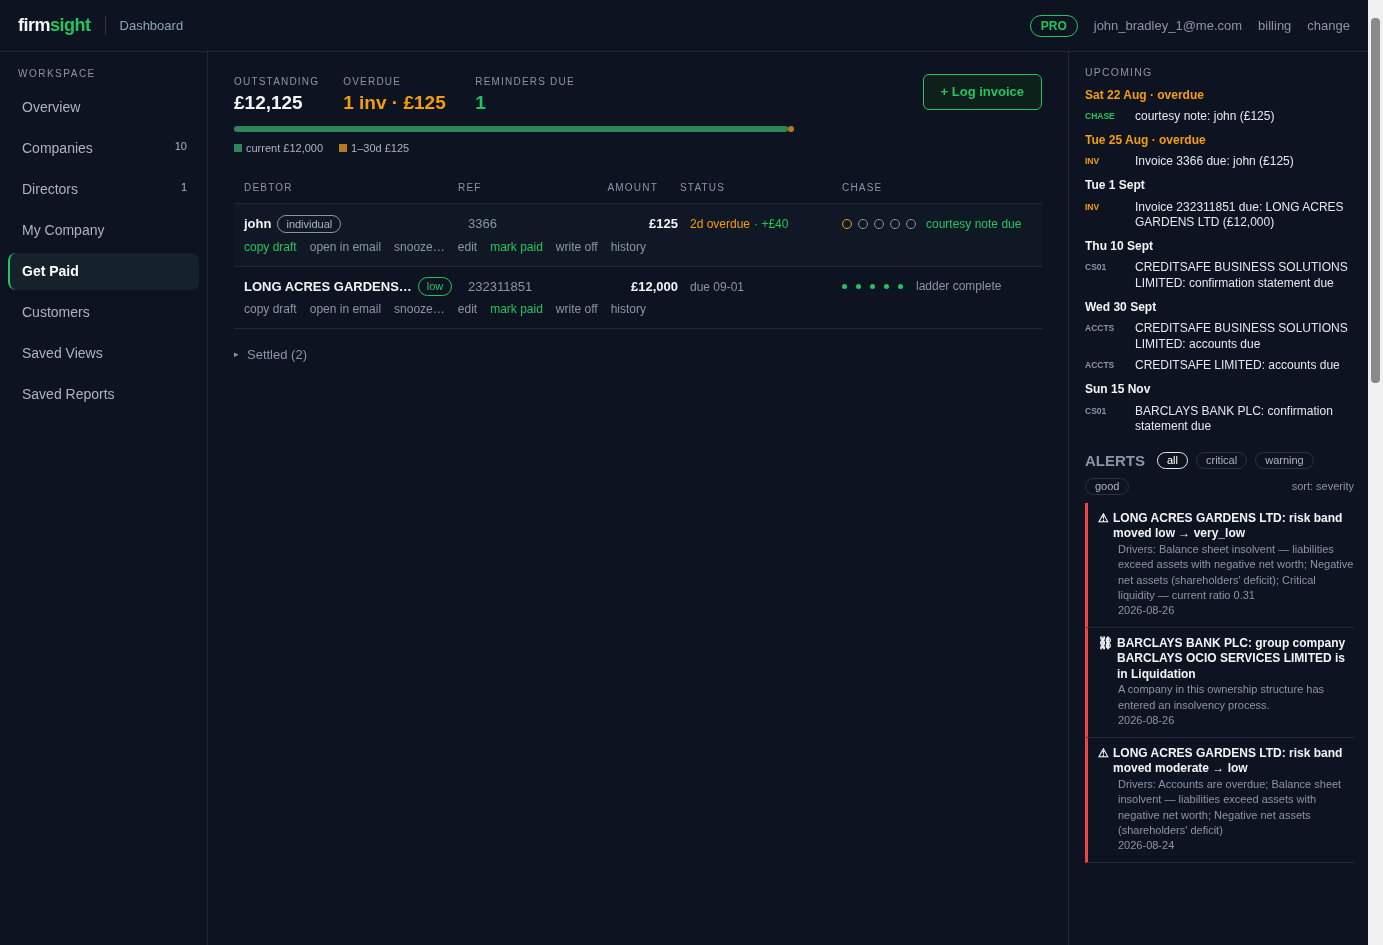 Image resolution: width=1383 pixels, height=945 pixels. What do you see at coordinates (481, 103) in the screenshot?
I see `stat-value: 1` at bounding box center [481, 103].